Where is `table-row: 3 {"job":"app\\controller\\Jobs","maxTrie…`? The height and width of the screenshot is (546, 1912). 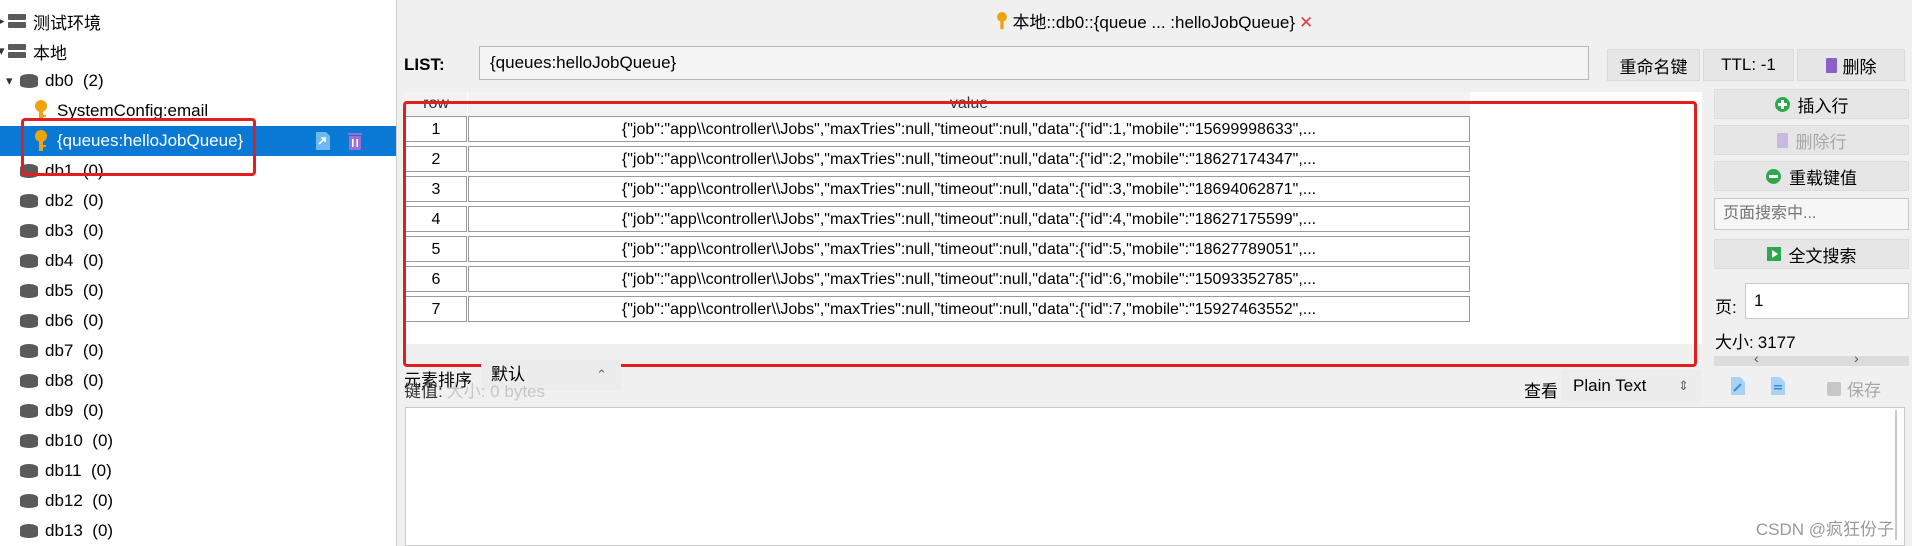 table-row: 3 {"job":"app\\controller\\Jobs","maxTrie… is located at coordinates (1053, 189).